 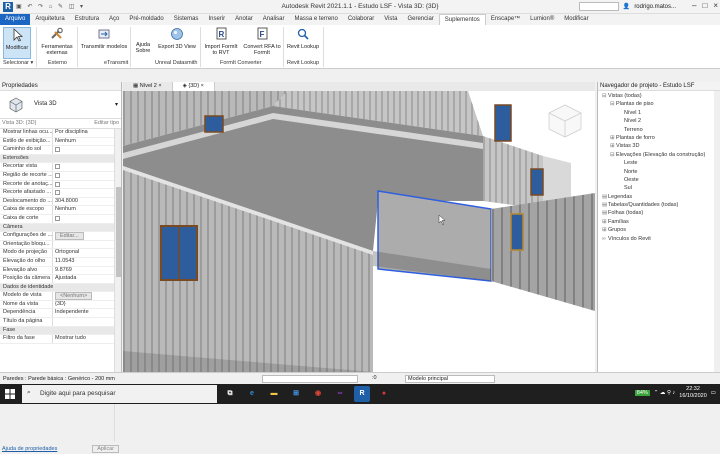 I want to click on workset-combo, so click(x=310, y=379).